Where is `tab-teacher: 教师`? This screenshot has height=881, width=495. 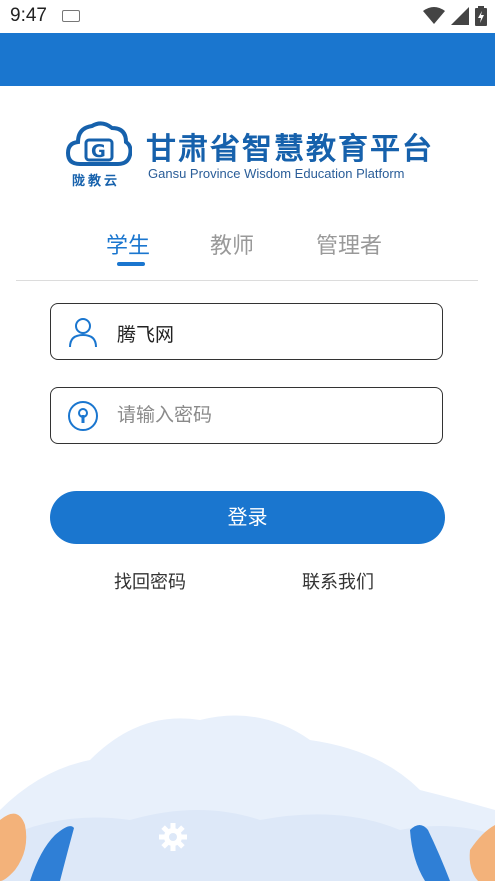
tab-teacher: 教师 is located at coordinates (232, 244).